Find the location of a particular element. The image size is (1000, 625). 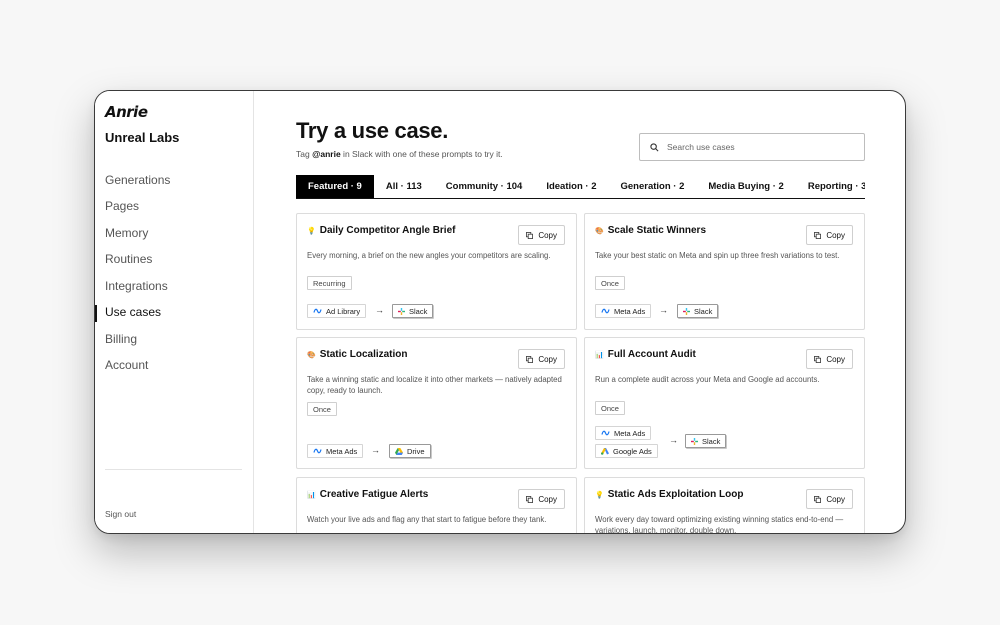

card-title: 🎨 Static Localization is located at coordinates (357, 354).